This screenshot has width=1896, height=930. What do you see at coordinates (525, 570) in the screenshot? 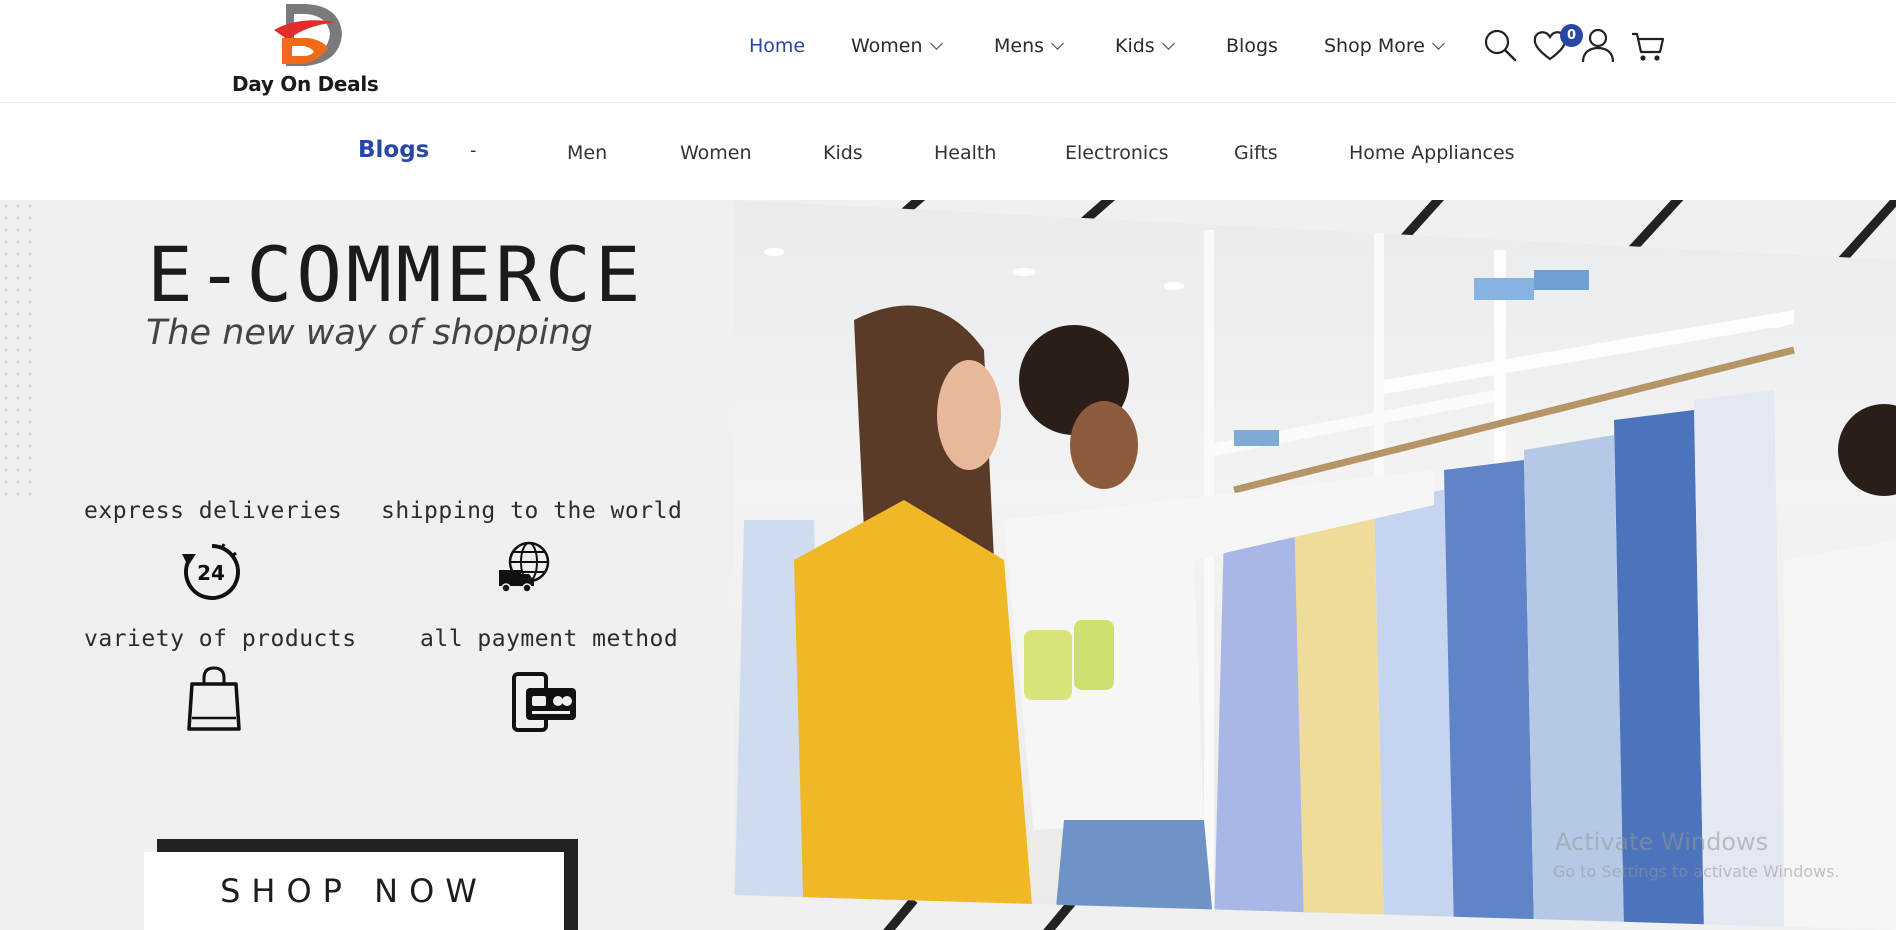
I see `globe-delivery-truck-icon` at bounding box center [525, 570].